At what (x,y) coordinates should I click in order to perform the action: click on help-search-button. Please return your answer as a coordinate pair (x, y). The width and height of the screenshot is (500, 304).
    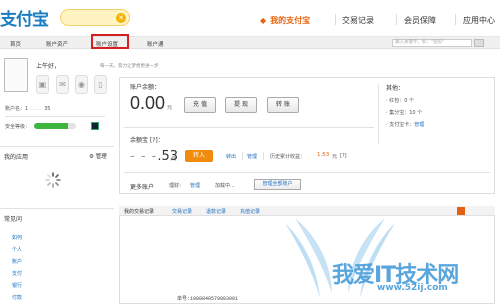
    Looking at the image, I should click on (479, 43).